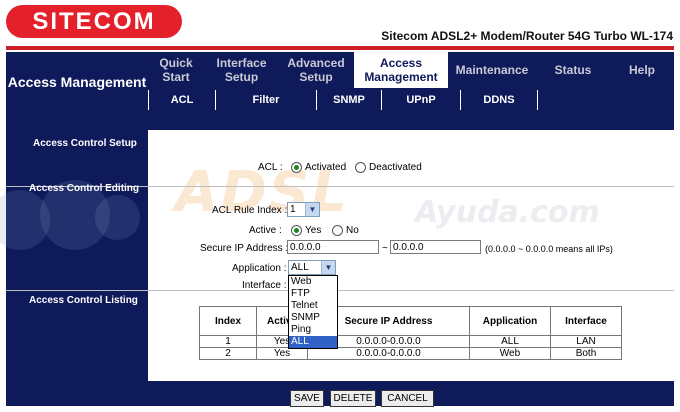  What do you see at coordinates (410, 341) in the screenshot?
I see `table-row: 1 Yes 0.0.0.0-0.0.0.0 ALL LAN` at bounding box center [410, 341].